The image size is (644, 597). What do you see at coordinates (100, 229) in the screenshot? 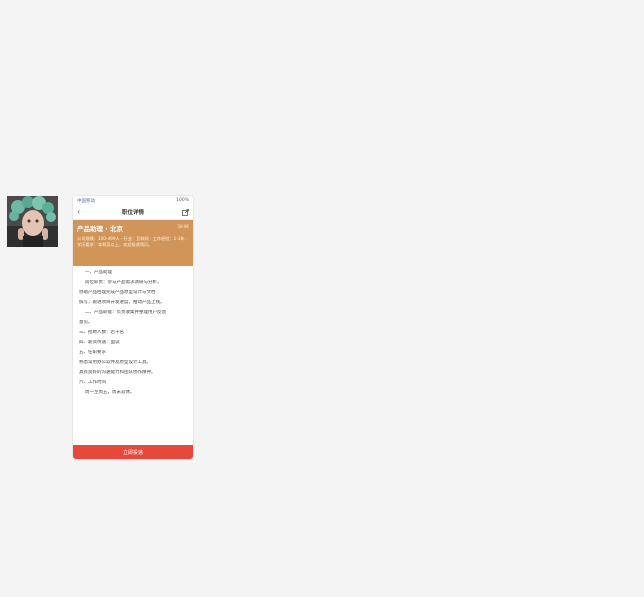
I see `job-title: 产品助理 · 北京` at bounding box center [100, 229].